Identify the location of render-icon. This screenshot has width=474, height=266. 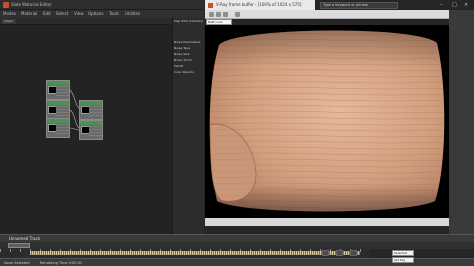
(237, 14).